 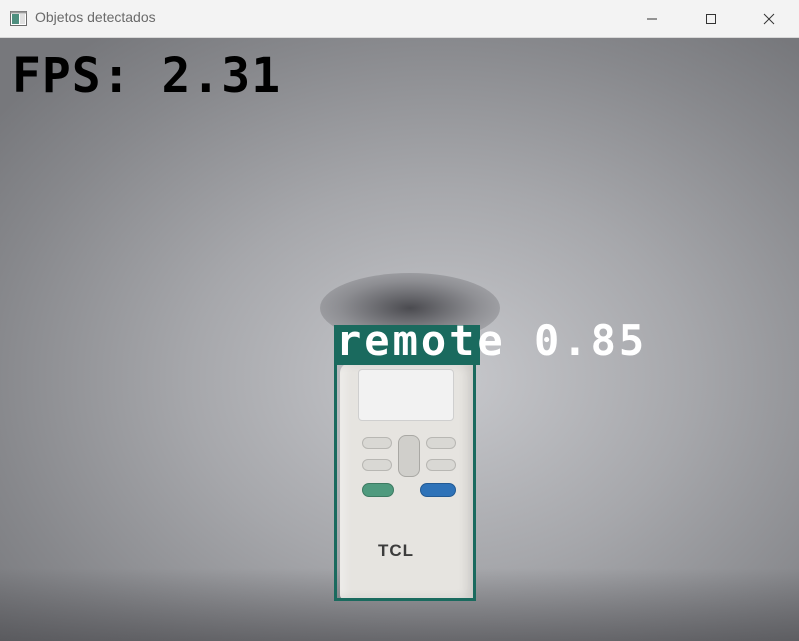 I want to click on close-icon, so click(x=769, y=19).